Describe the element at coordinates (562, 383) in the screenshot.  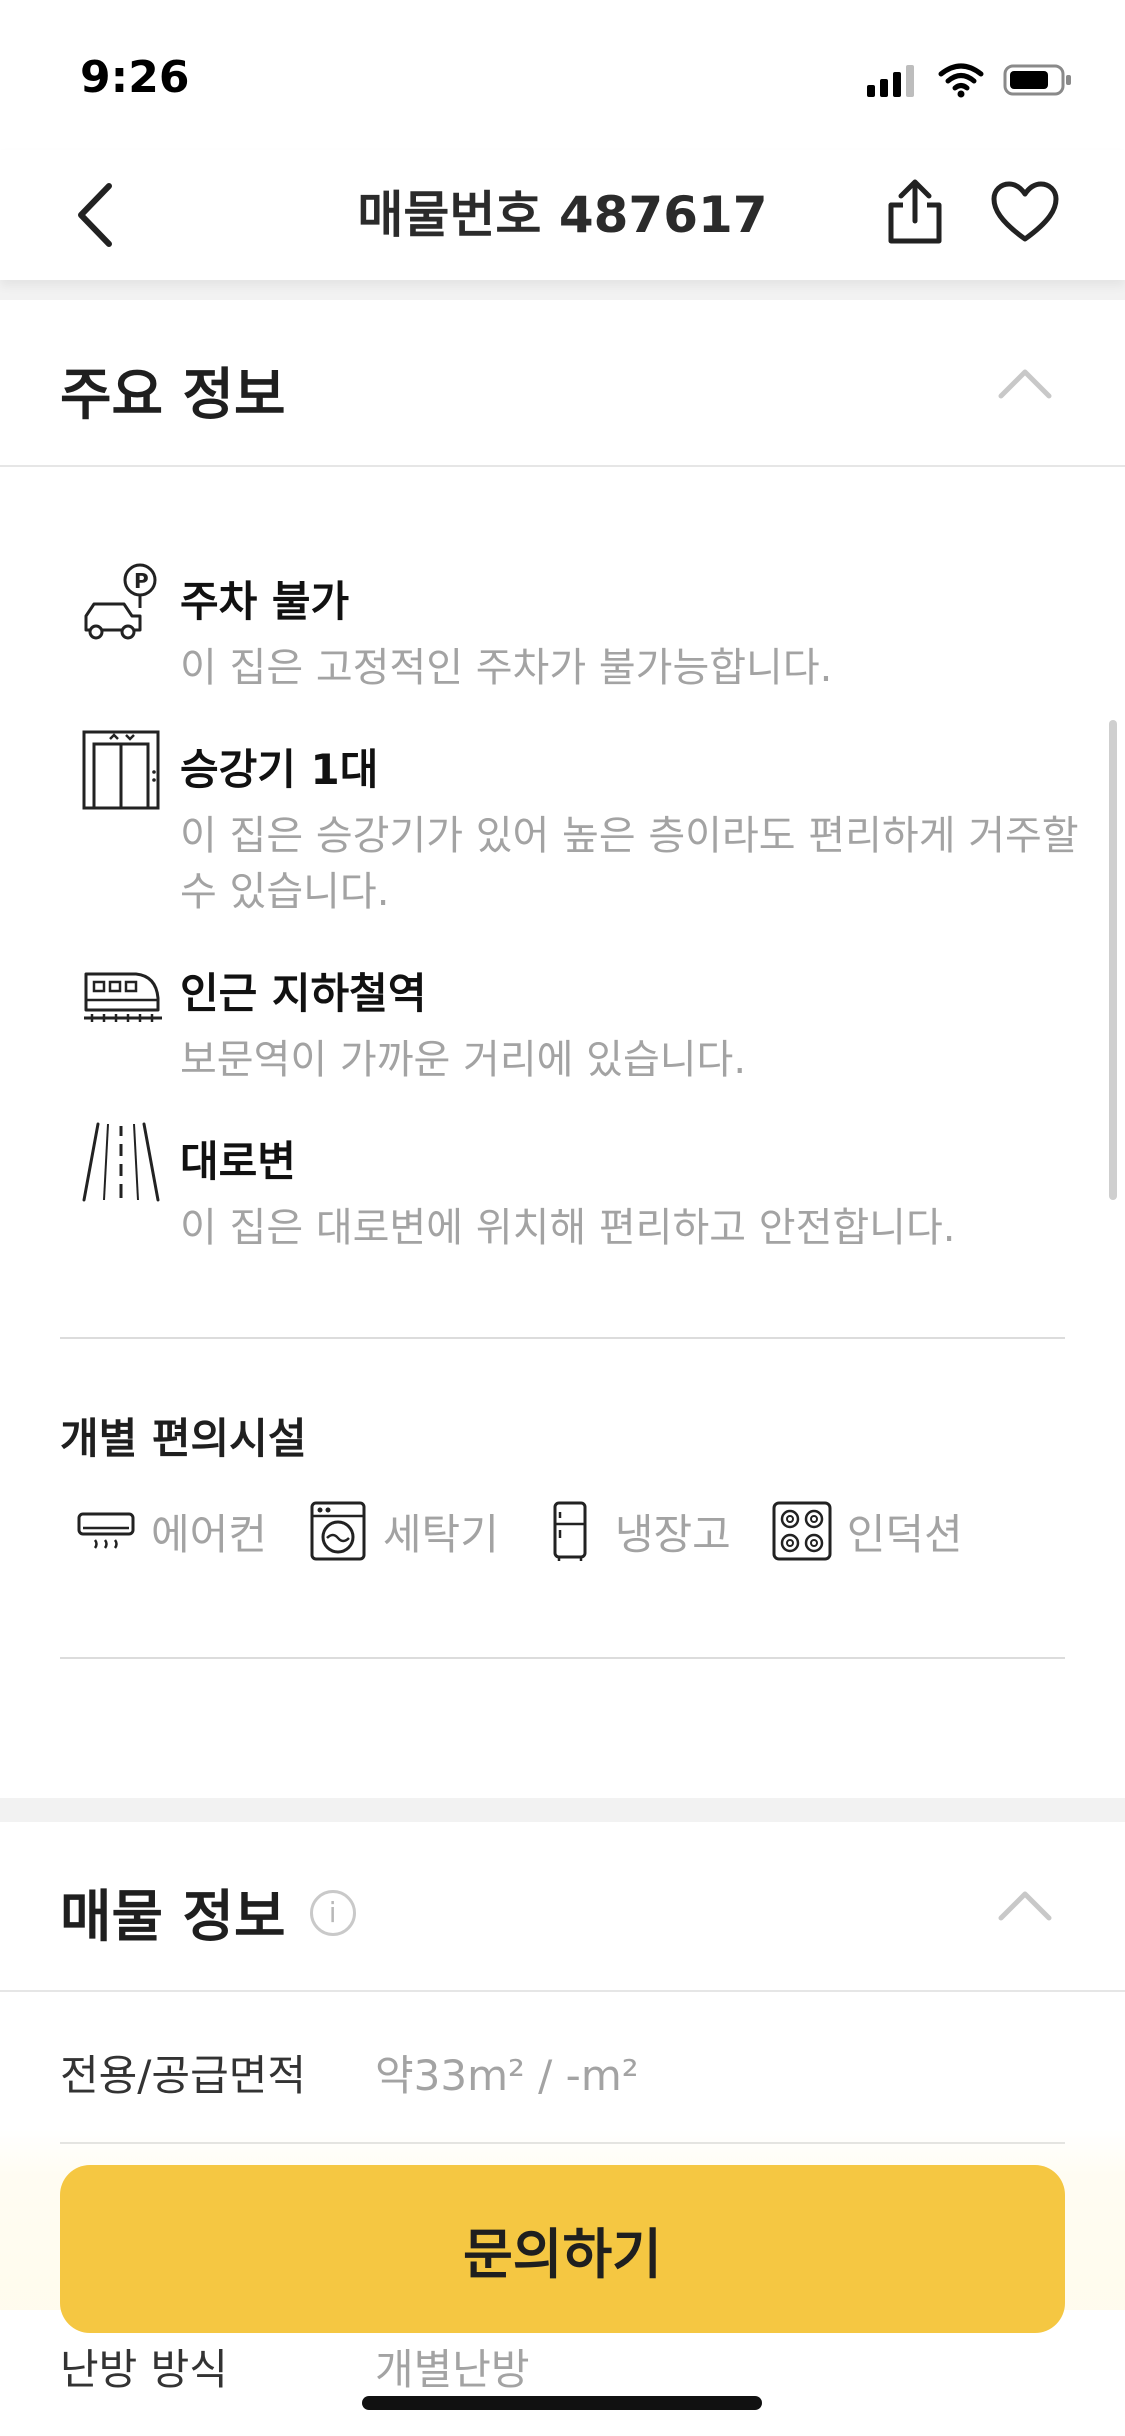
I see `main-info-header: 주요 정보` at that location.